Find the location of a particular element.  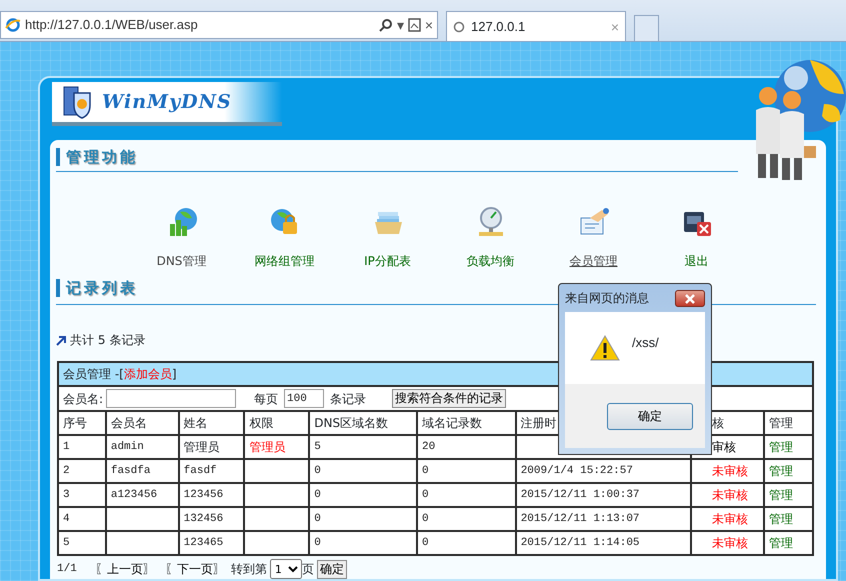

table-cell: admin is located at coordinates (142, 447).